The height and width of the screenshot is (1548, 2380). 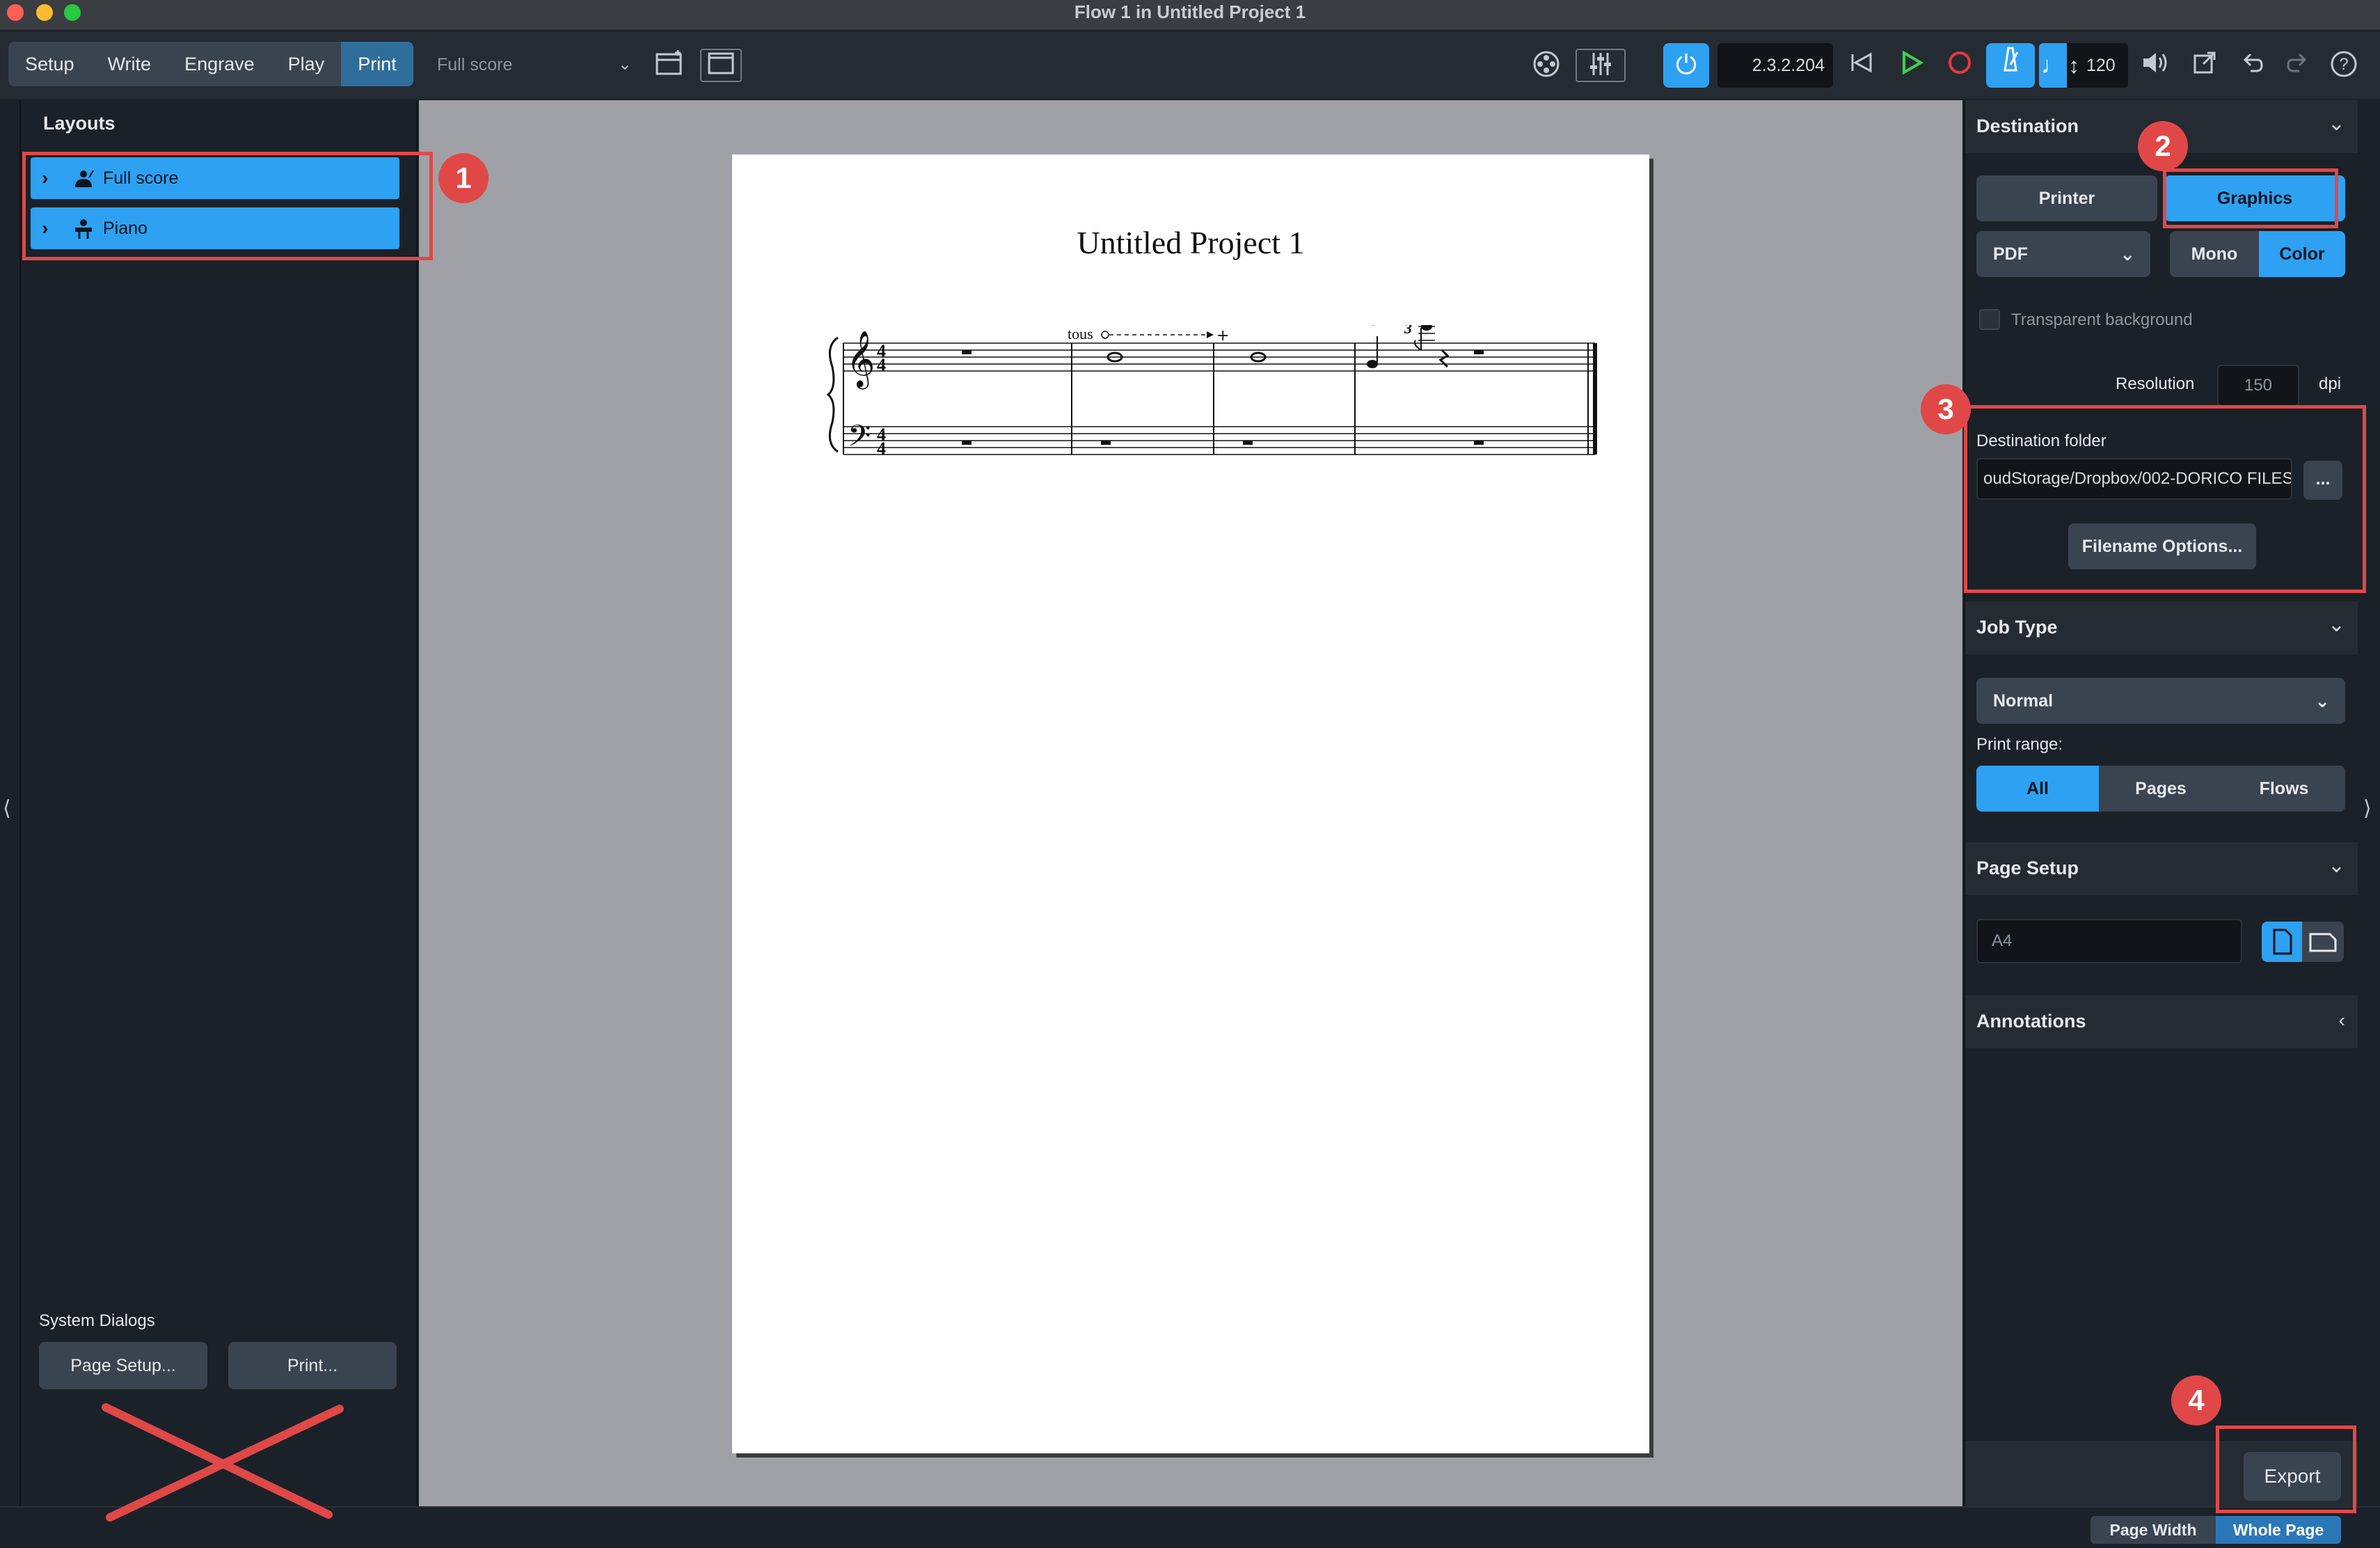 I want to click on mode-write: Write, so click(x=129, y=64).